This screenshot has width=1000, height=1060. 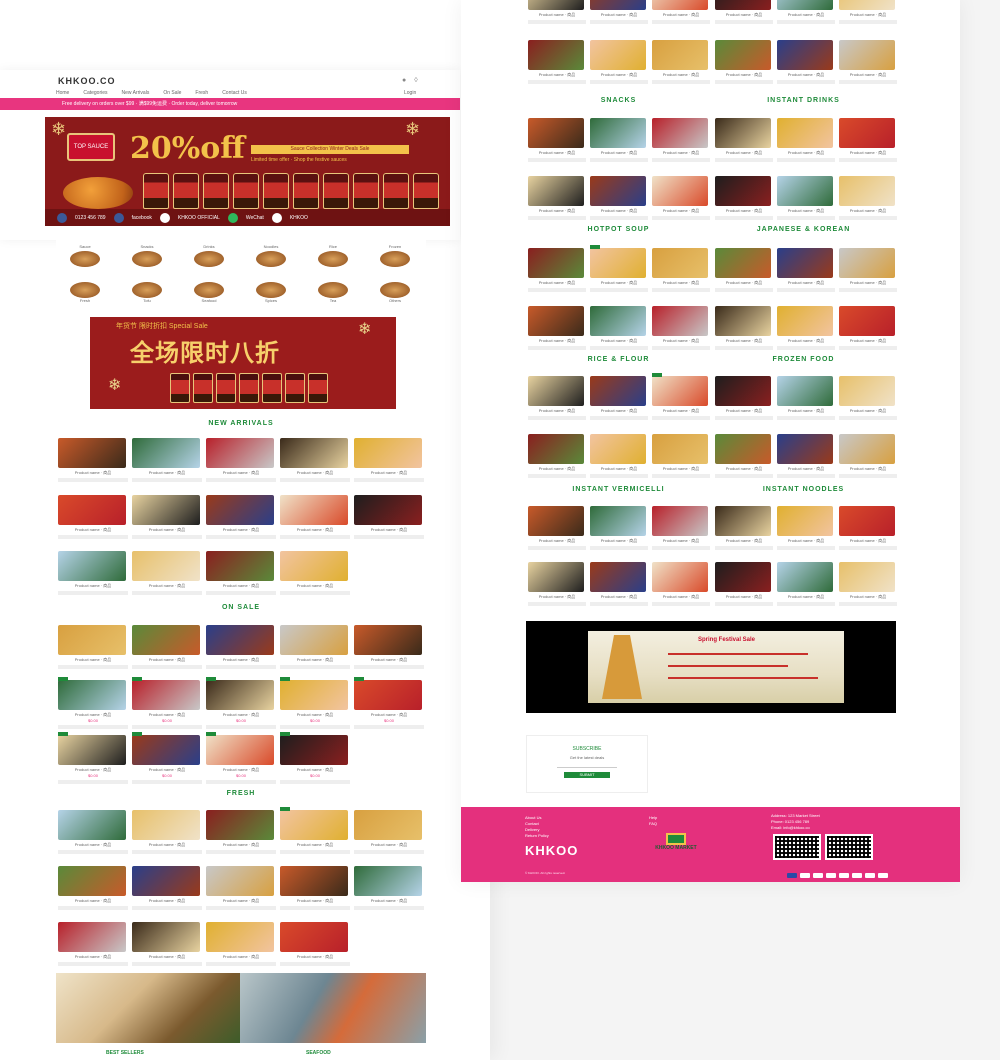 What do you see at coordinates (410, 93) in the screenshot?
I see `login-link: Login` at bounding box center [410, 93].